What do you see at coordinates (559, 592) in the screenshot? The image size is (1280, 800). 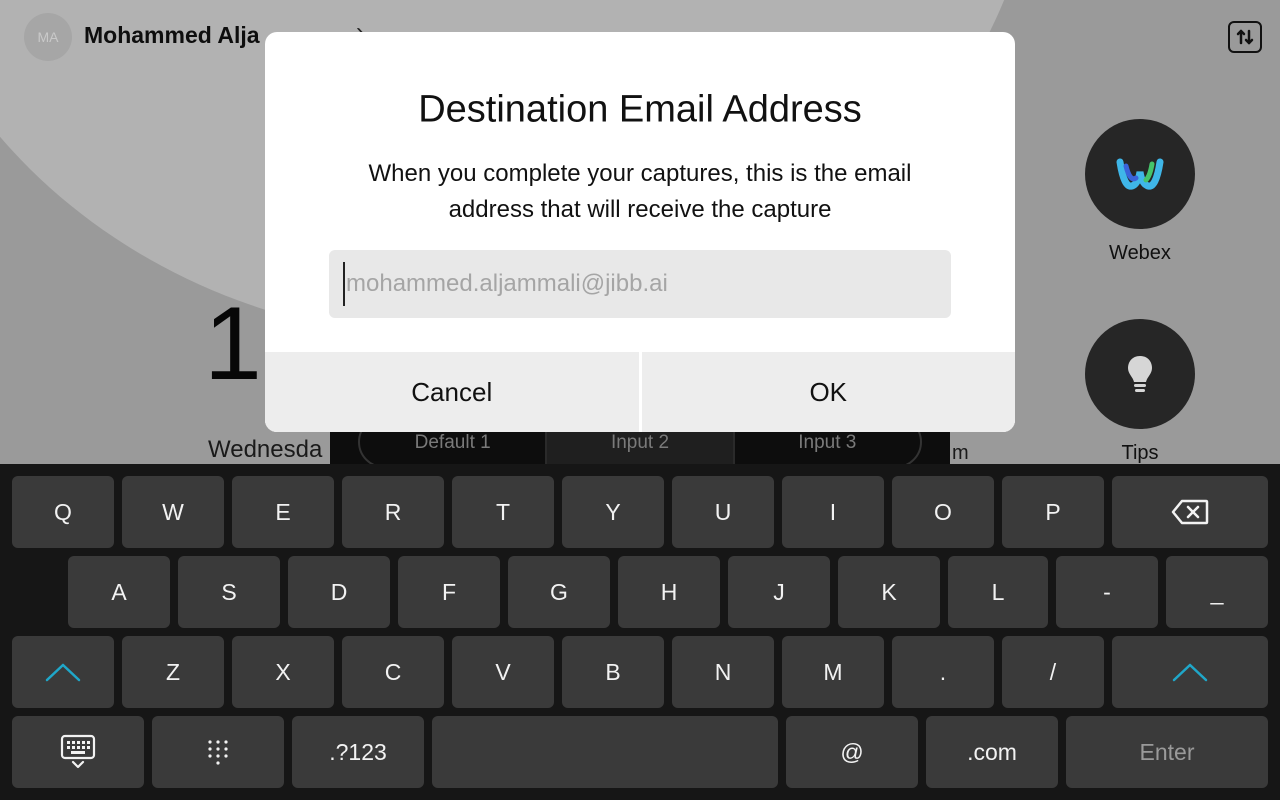 I see `key-g: G` at bounding box center [559, 592].